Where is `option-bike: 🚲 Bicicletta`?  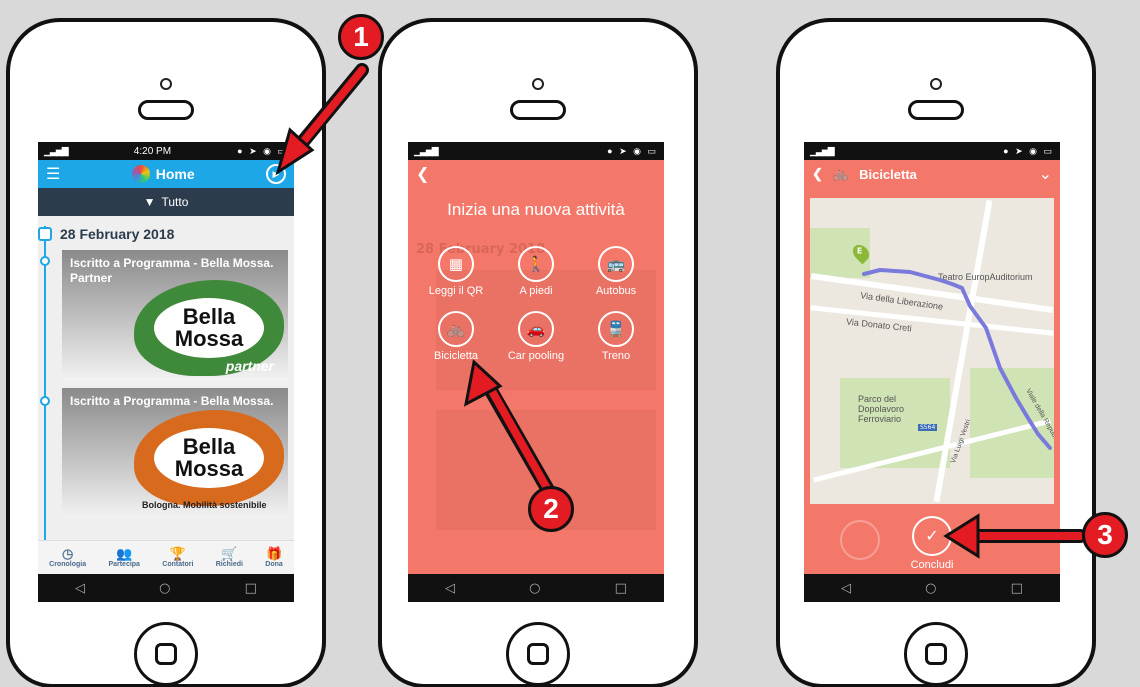 option-bike: 🚲 Bicicletta is located at coordinates (456, 336).